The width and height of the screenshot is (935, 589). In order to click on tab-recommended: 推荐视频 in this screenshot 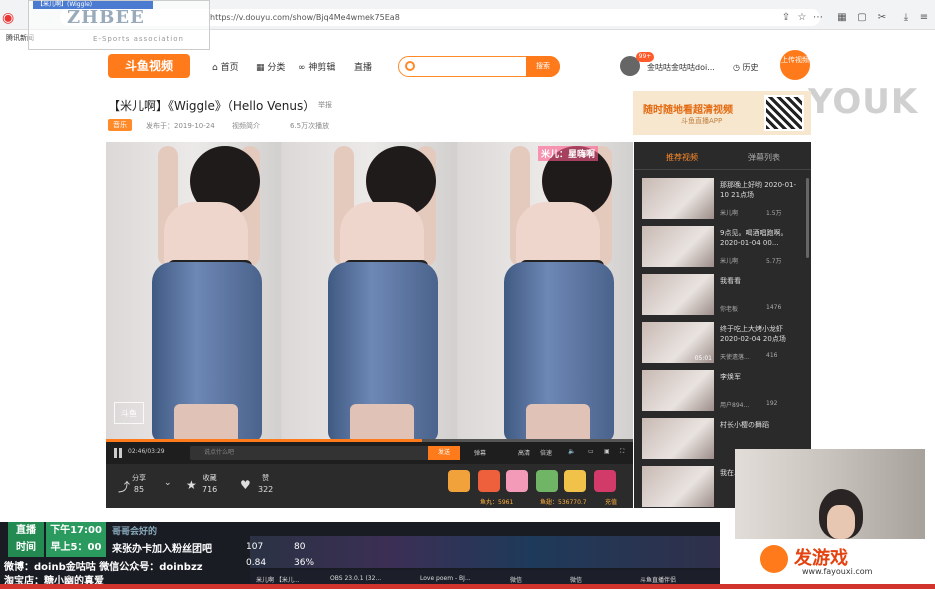, I will do `click(682, 157)`.